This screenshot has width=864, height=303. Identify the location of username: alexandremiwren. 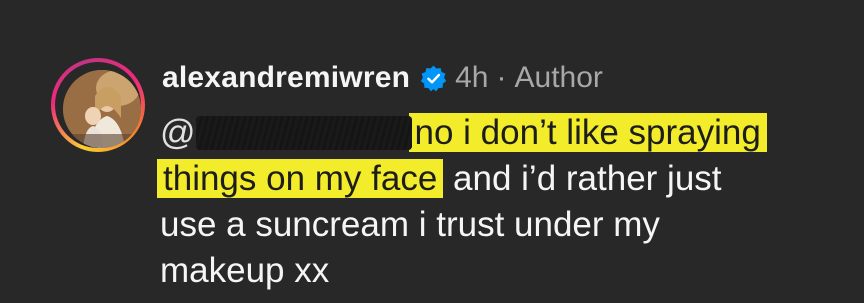
(286, 78).